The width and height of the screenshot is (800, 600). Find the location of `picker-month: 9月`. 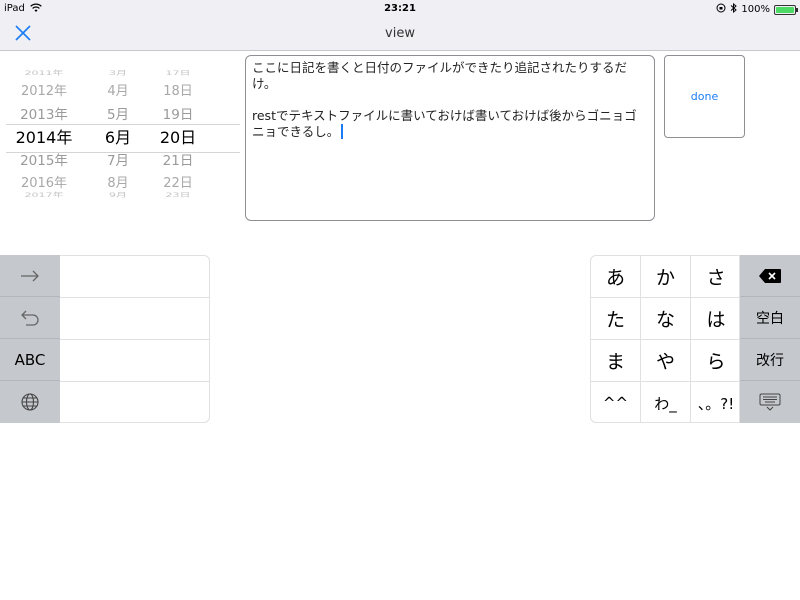

picker-month: 9月 is located at coordinates (118, 195).